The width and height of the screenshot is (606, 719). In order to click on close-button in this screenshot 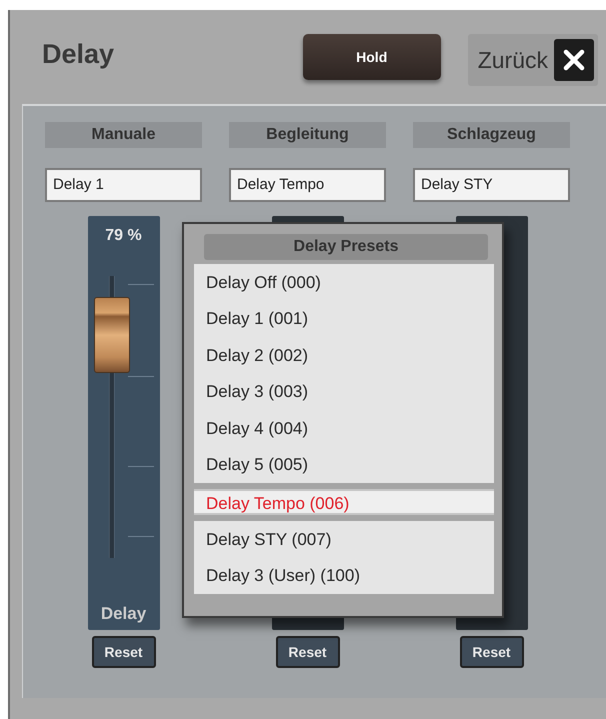, I will do `click(574, 60)`.